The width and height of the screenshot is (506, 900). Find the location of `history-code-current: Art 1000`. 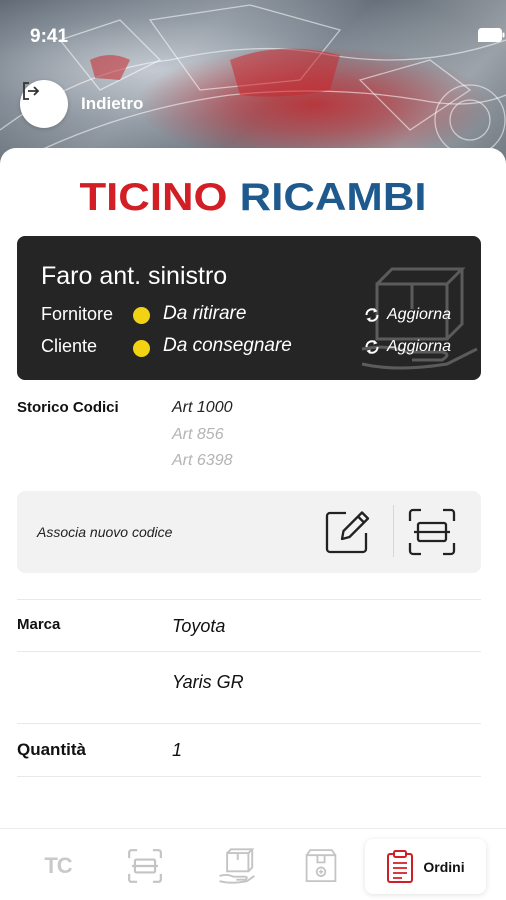

history-code-current: Art 1000 is located at coordinates (202, 407).